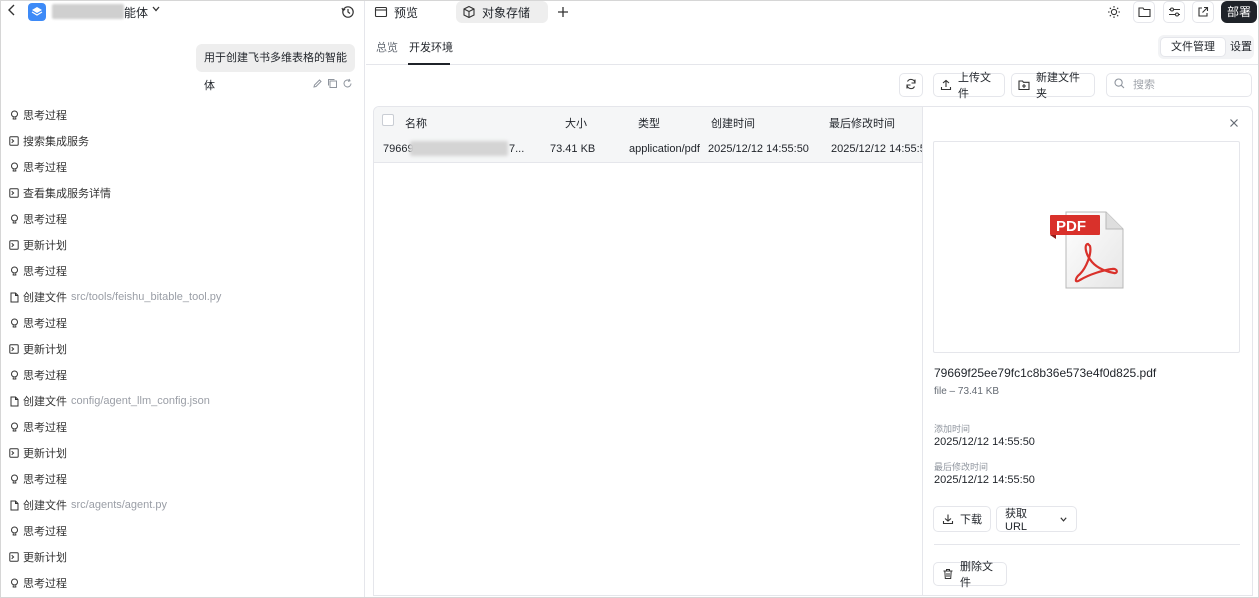  What do you see at coordinates (563, 12) in the screenshot?
I see `add-tab-icon` at bounding box center [563, 12].